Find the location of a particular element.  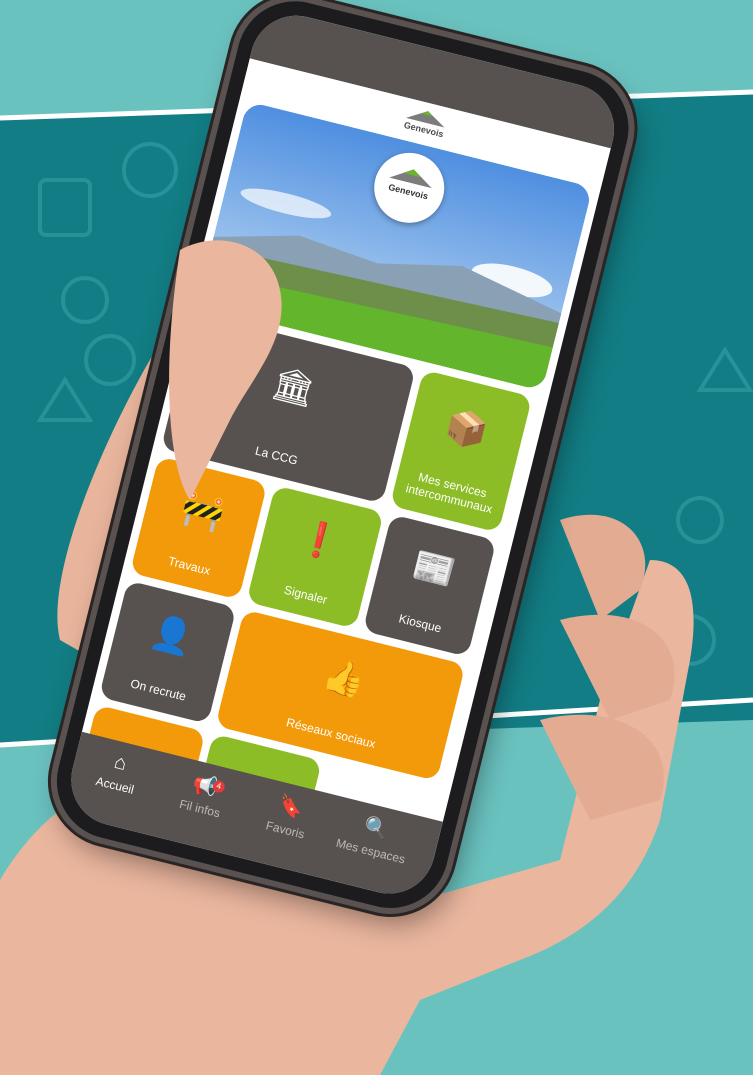

thumb-illustration is located at coordinates (225, 370).